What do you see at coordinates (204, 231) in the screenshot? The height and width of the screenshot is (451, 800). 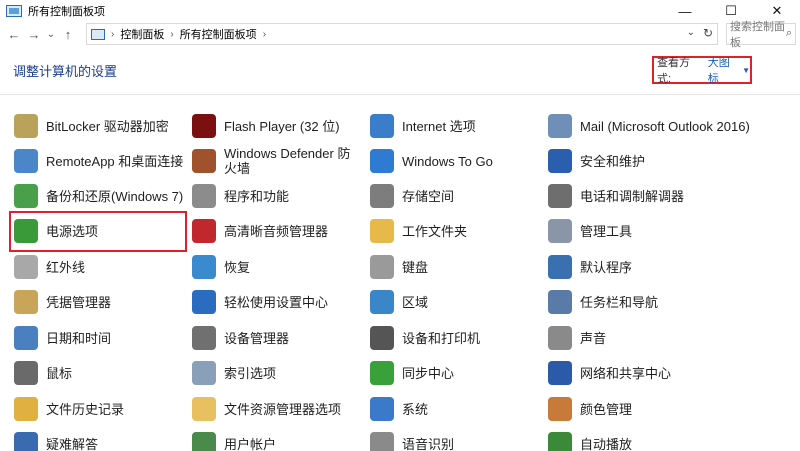 I see `audio-manager-icon` at bounding box center [204, 231].